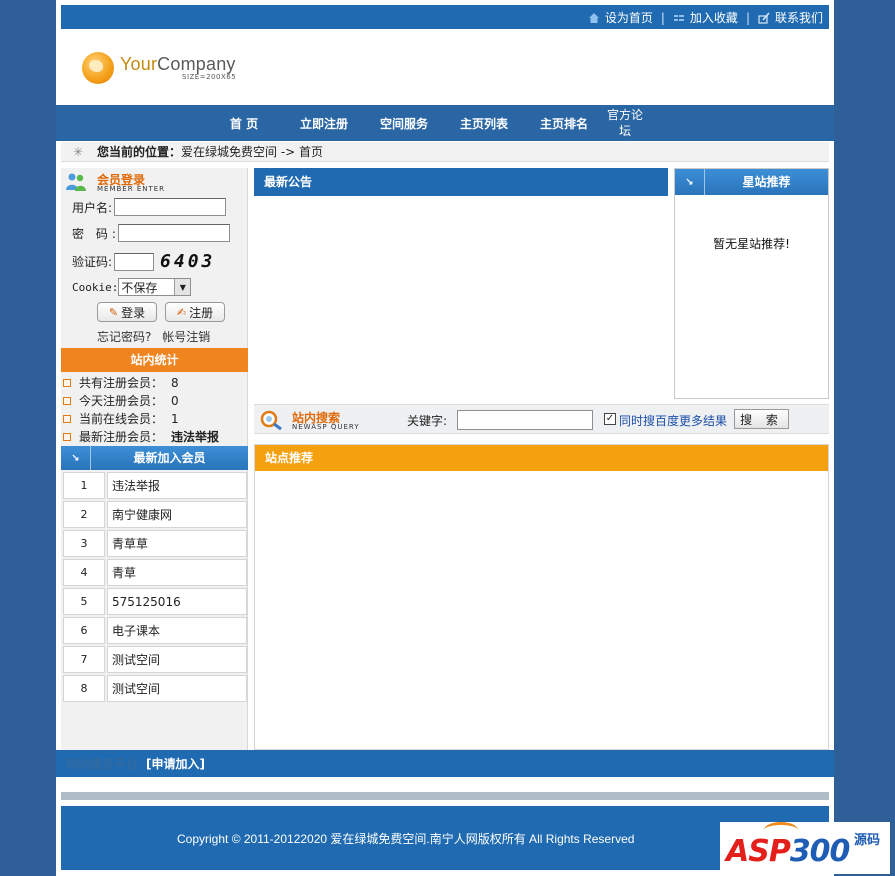 The height and width of the screenshot is (876, 895). What do you see at coordinates (96, 233) in the screenshot?
I see `password-label: 密 码:` at bounding box center [96, 233].